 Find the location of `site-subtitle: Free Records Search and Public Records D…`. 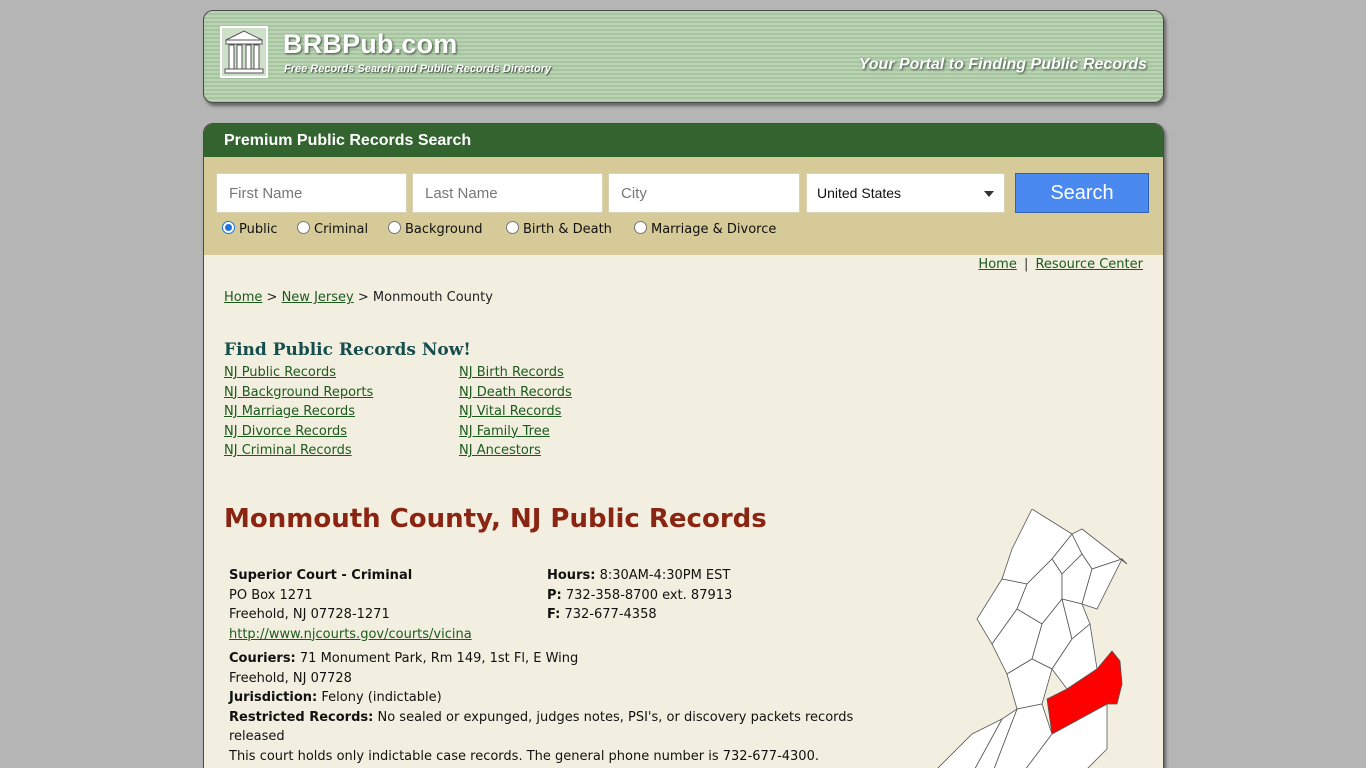

site-subtitle: Free Records Search and Public Records D… is located at coordinates (418, 69).